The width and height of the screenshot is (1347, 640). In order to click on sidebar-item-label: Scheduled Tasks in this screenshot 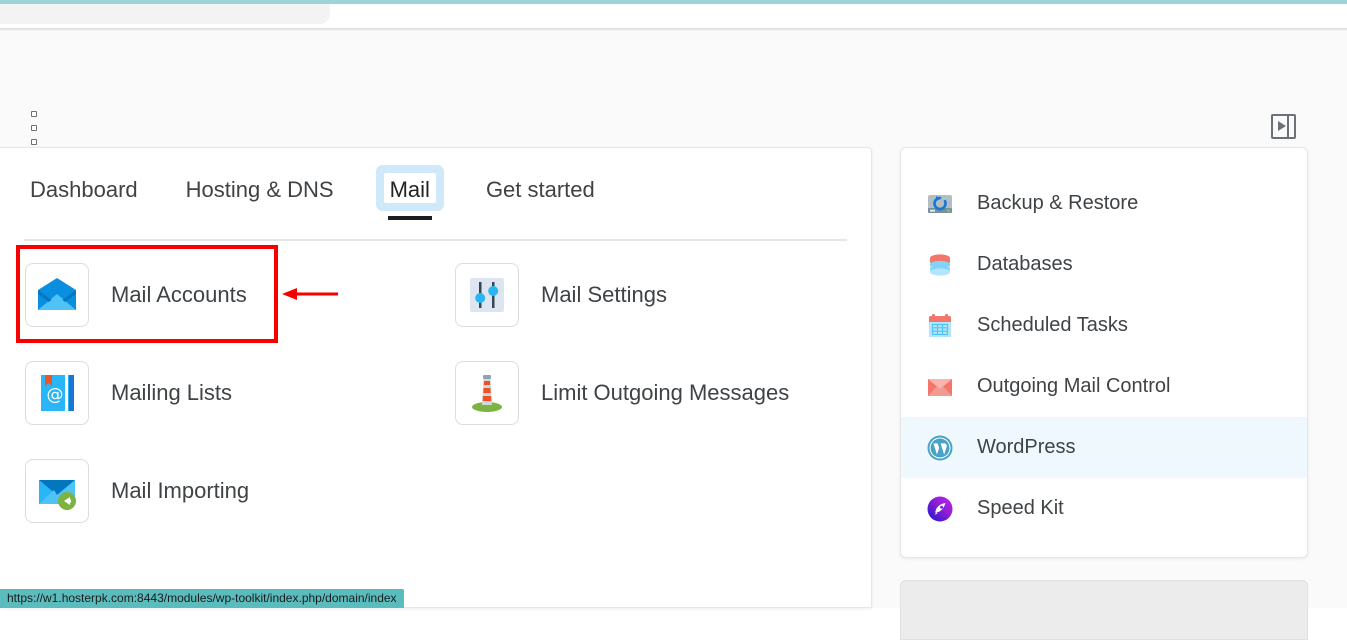, I will do `click(1052, 325)`.